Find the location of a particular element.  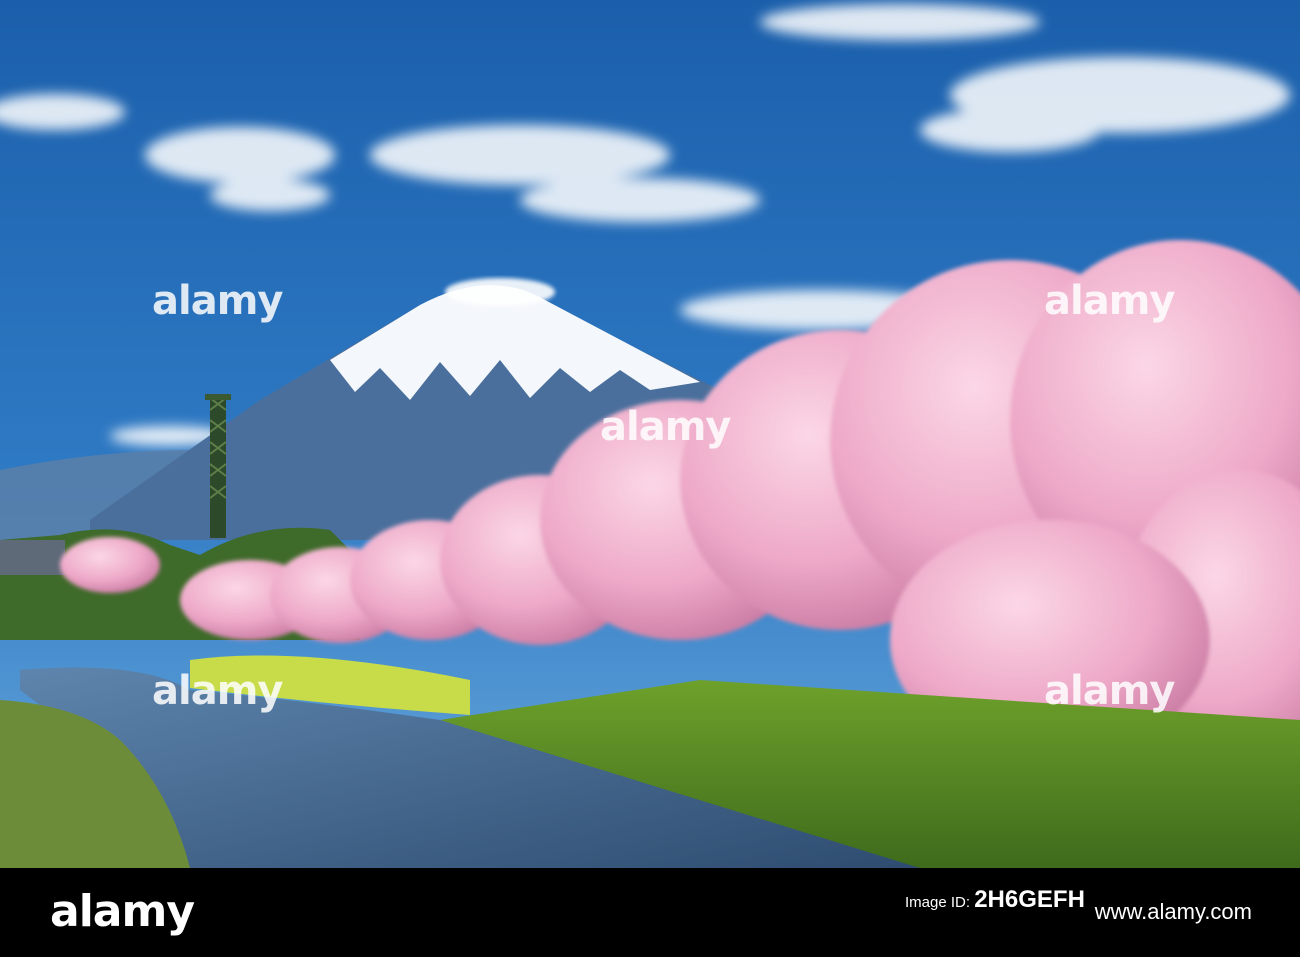

site-url: www.alamy.com is located at coordinates (1173, 911).